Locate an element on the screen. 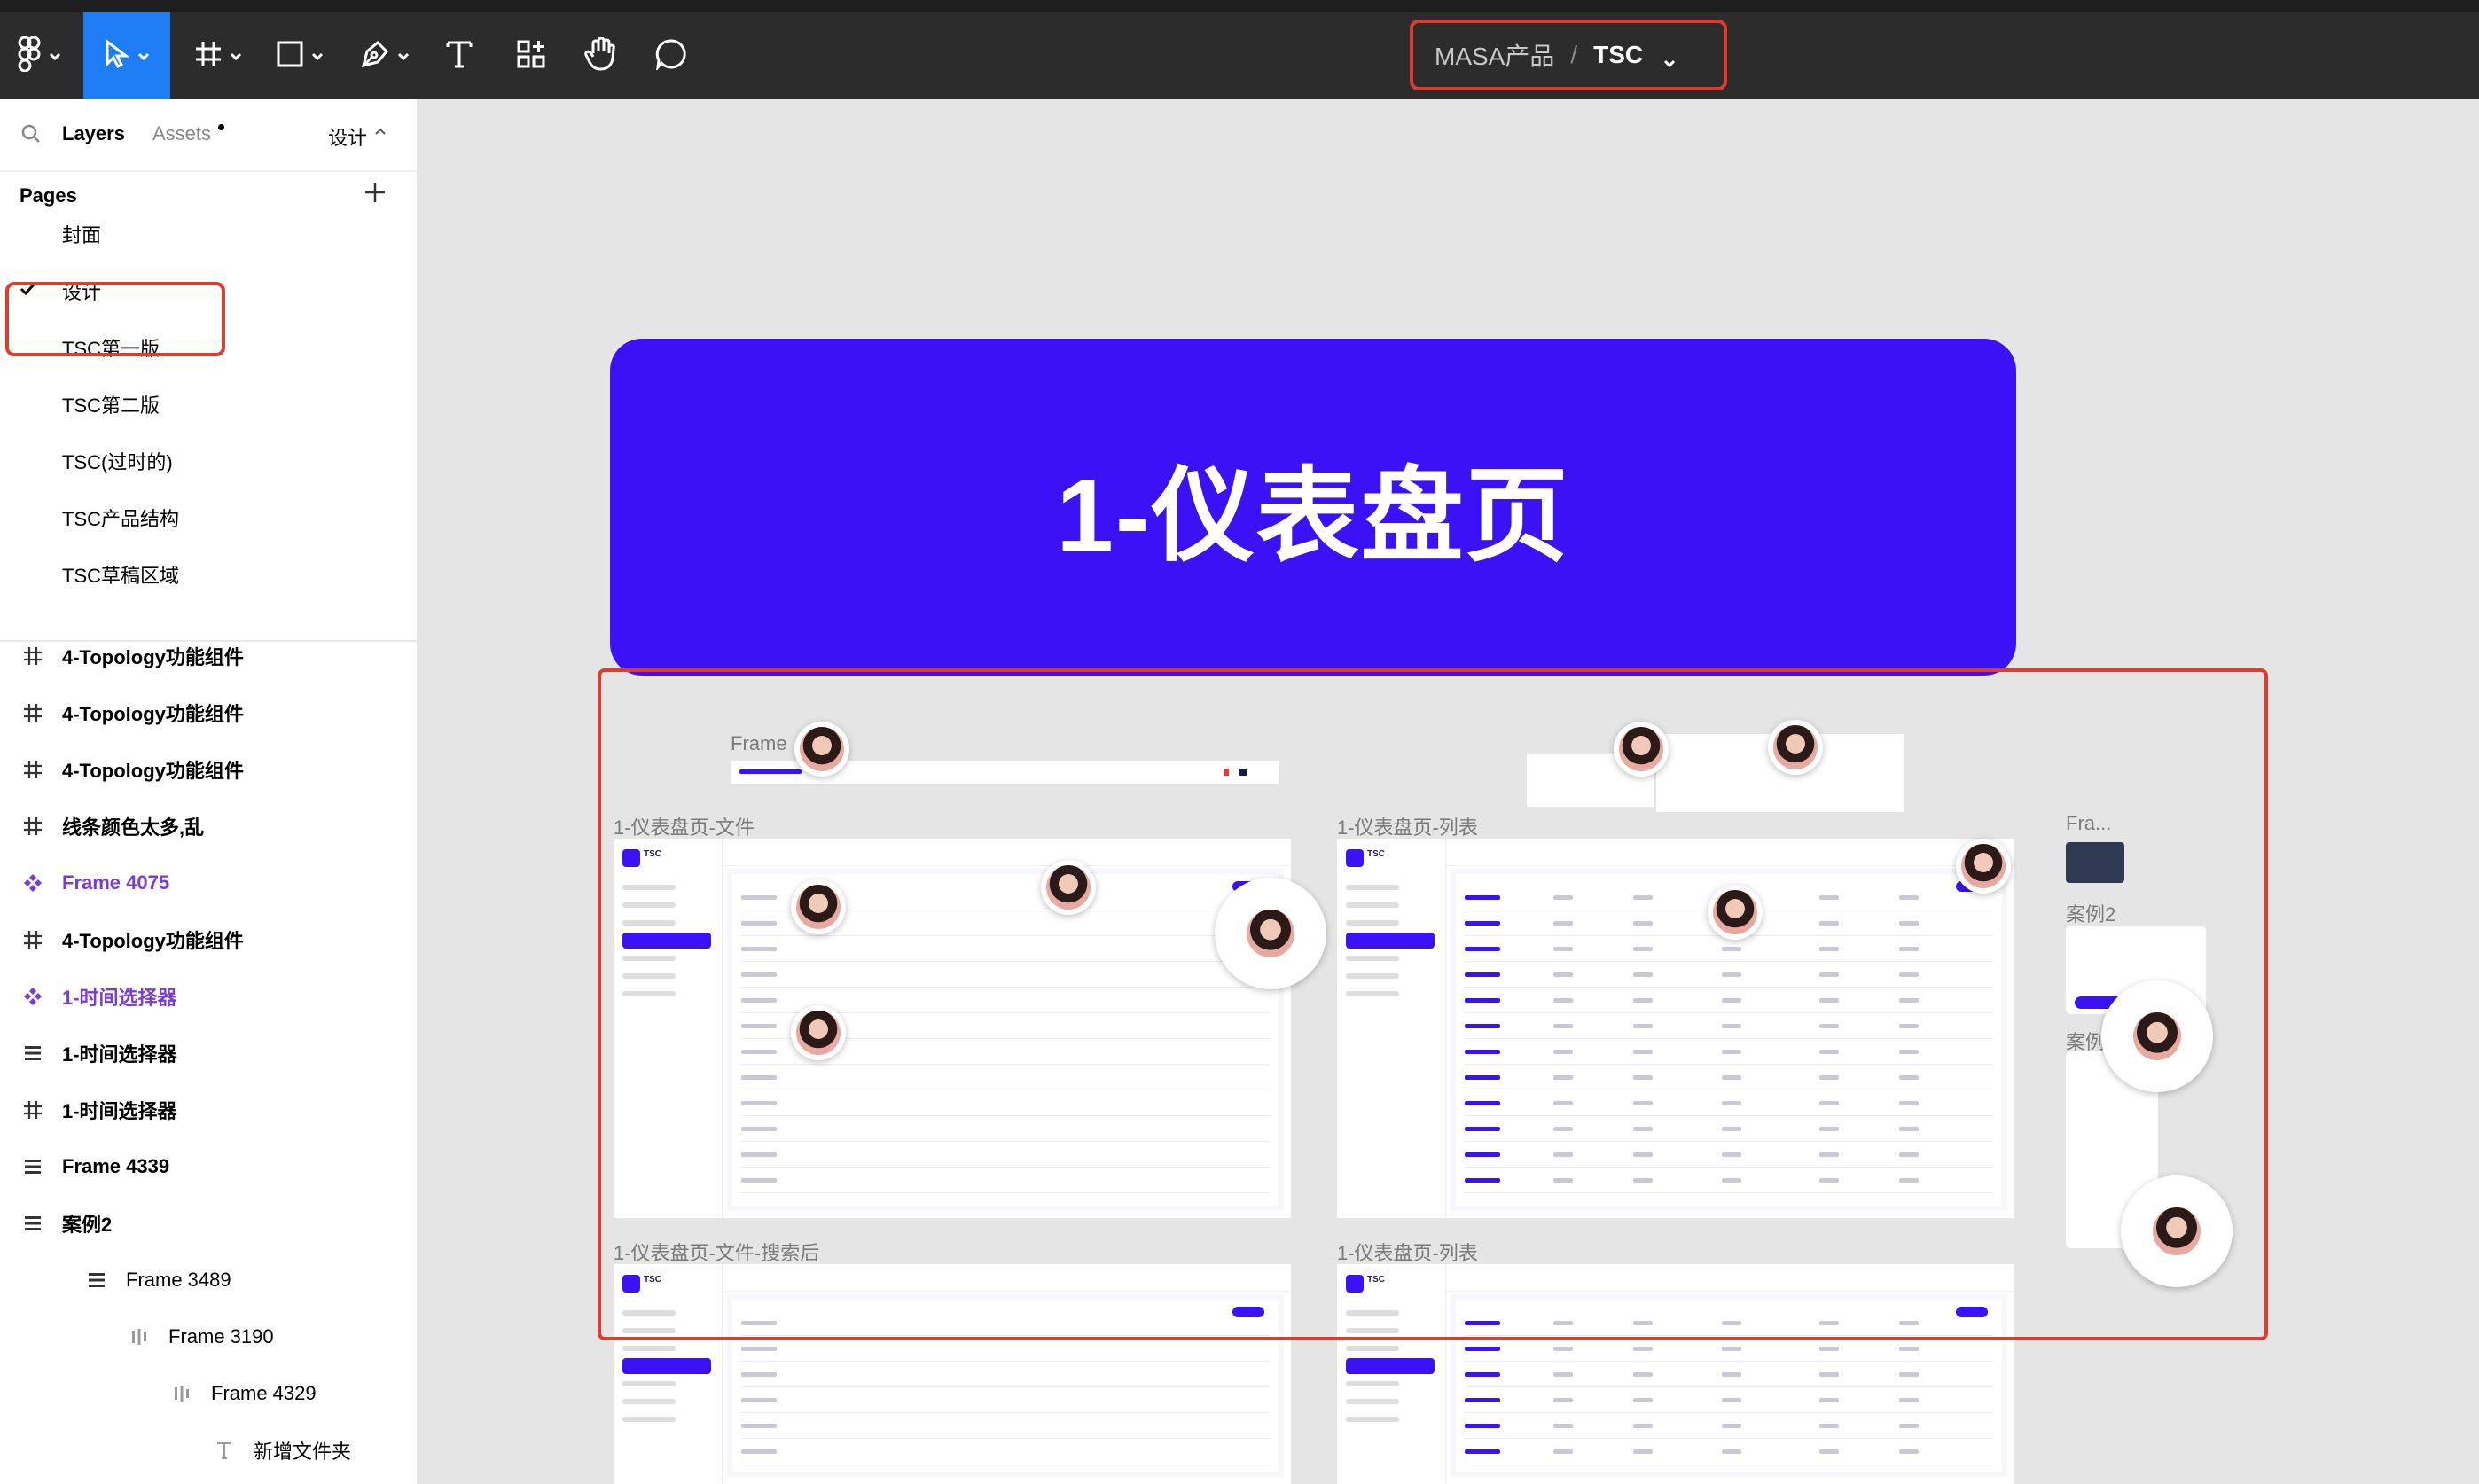  rectangle-icon is located at coordinates (290, 56).